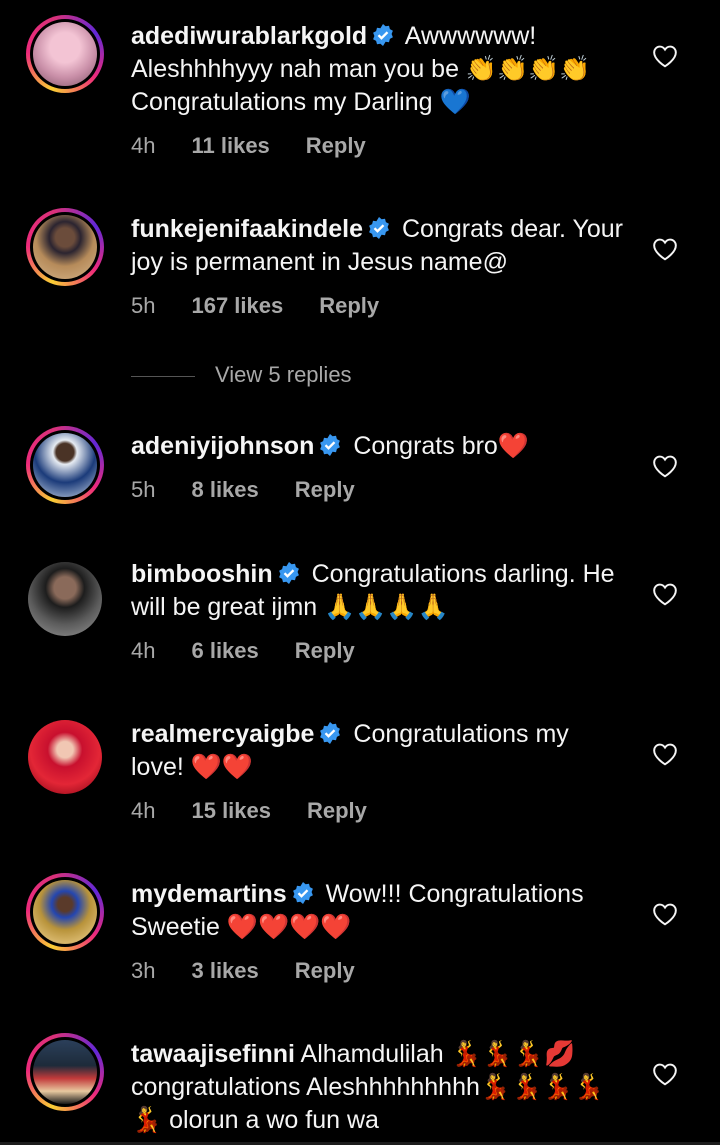 Image resolution: width=720 pixels, height=1145 pixels. Describe the element at coordinates (202, 574) in the screenshot. I see `comment-username: bimbooshin` at that location.